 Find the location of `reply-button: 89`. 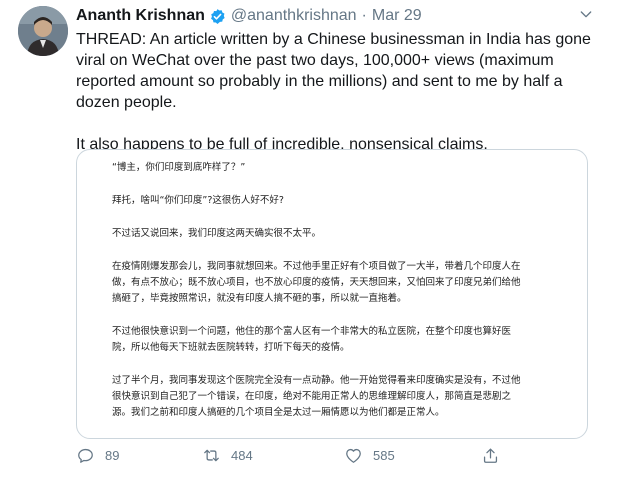

reply-button: 89 is located at coordinates (97, 455).